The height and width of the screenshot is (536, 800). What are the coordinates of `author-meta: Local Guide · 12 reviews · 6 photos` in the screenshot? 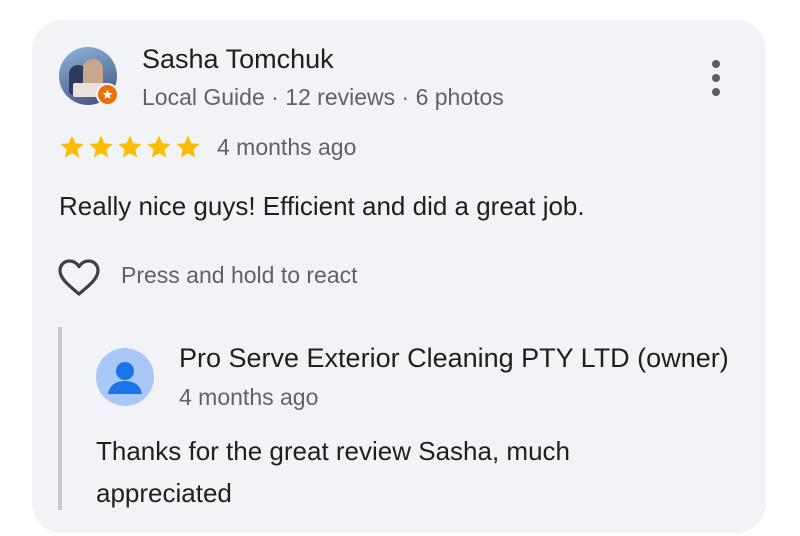 It's located at (323, 97).